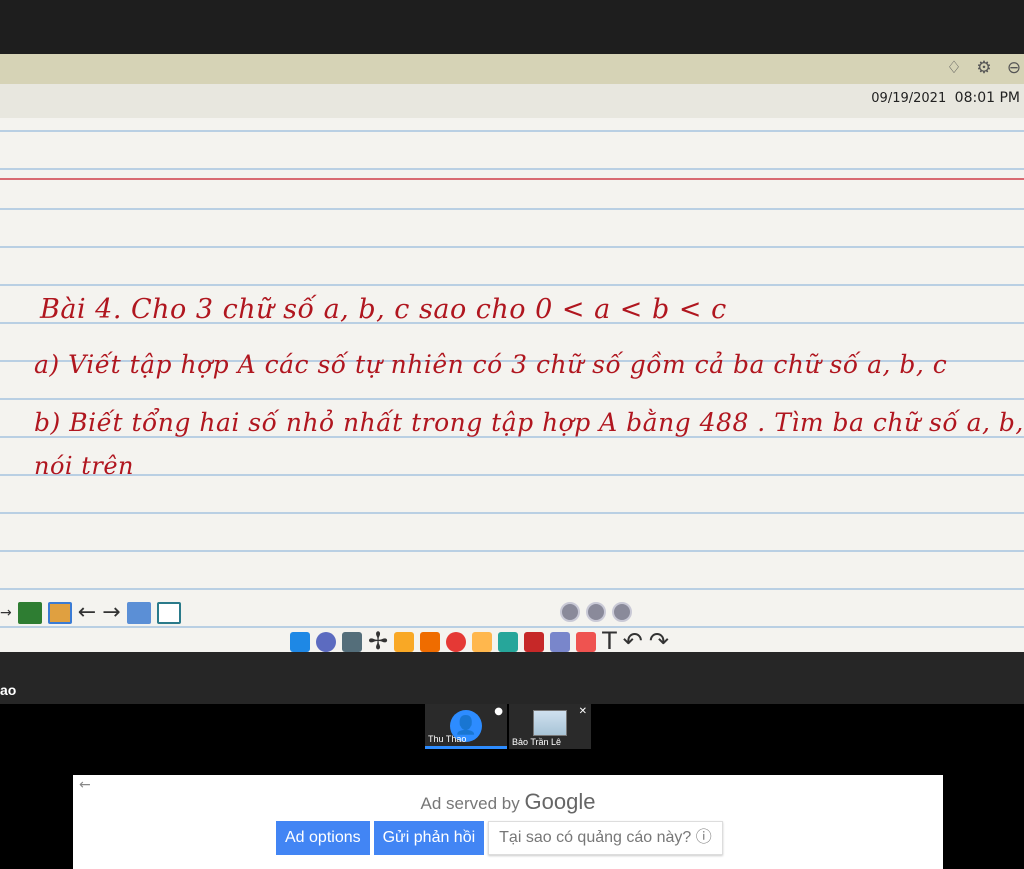 Image resolution: width=1024 pixels, height=869 pixels. Describe the element at coordinates (352, 642) in the screenshot. I see `camera-icon` at that location.